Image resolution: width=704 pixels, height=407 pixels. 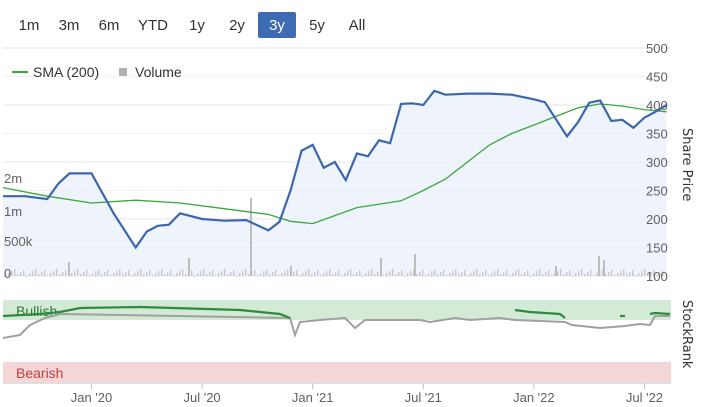 I want to click on volume-tick-1m: 1m, so click(x=13, y=211).